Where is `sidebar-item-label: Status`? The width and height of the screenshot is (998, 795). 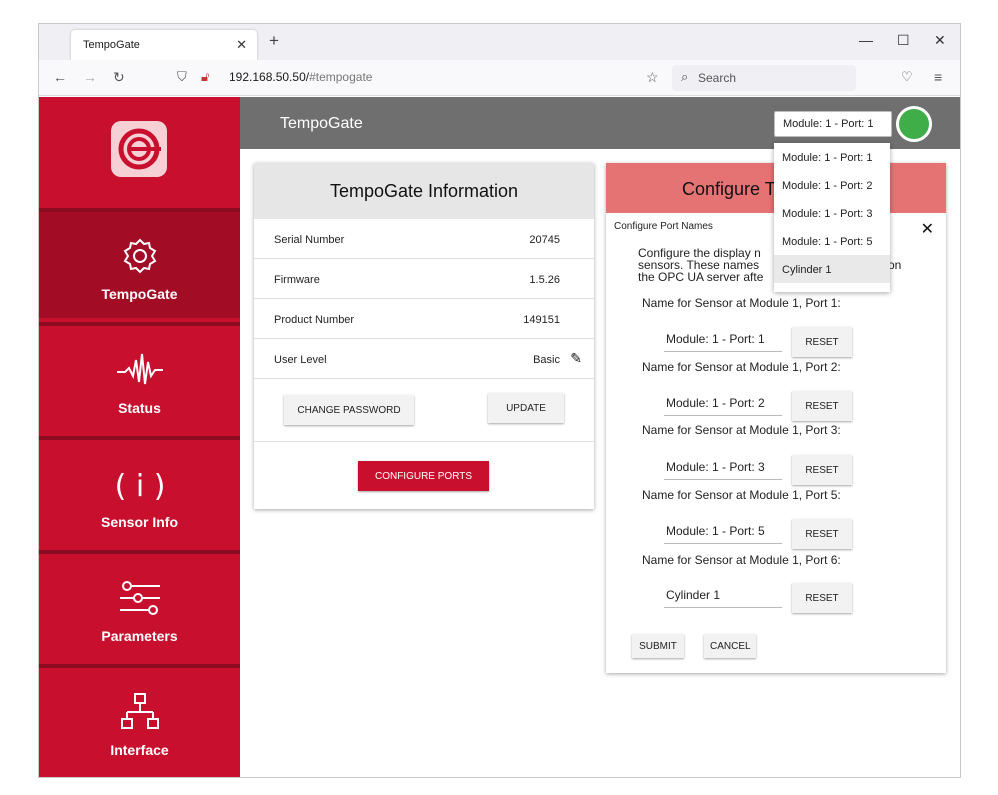
sidebar-item-label: Status is located at coordinates (139, 408).